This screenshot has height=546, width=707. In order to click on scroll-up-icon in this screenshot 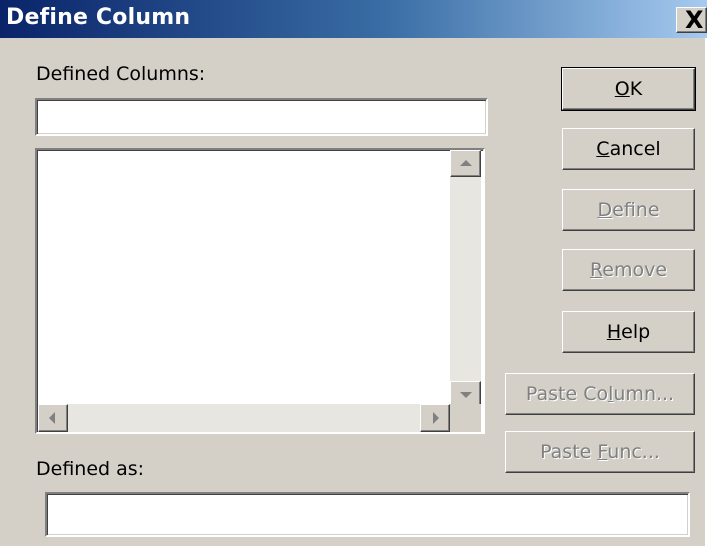, I will do `click(466, 163)`.